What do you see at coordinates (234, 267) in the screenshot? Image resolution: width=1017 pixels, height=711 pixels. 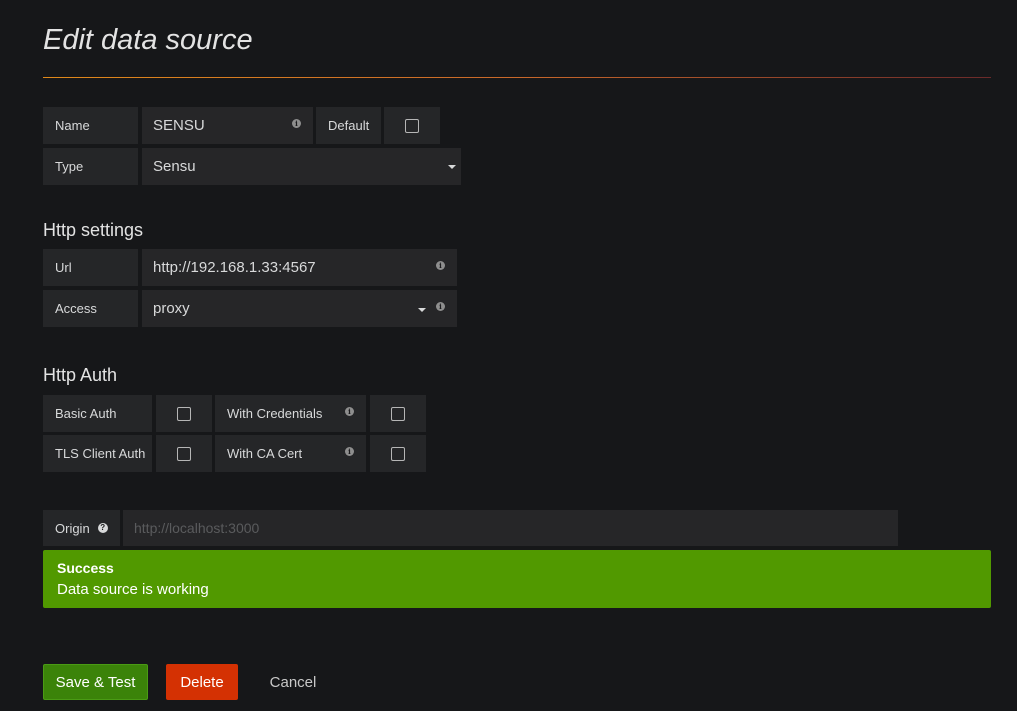 I see `url-value: http://192.168.1.33:4567` at bounding box center [234, 267].